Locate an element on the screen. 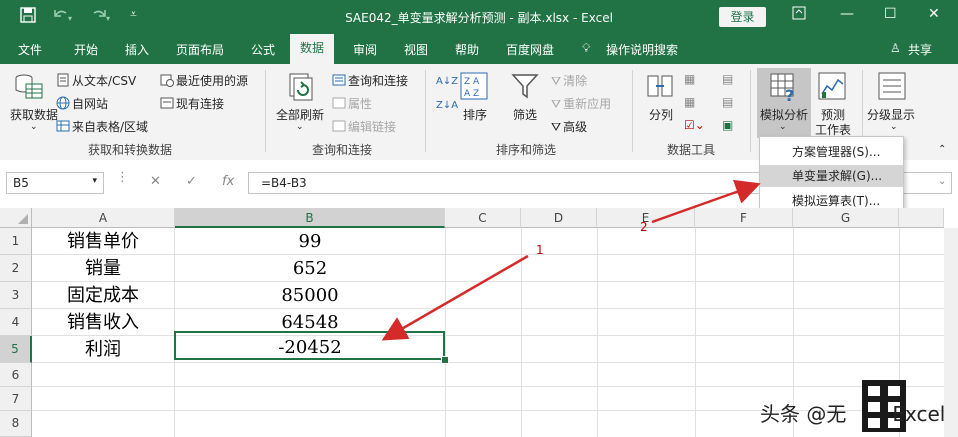  annotation-label-1: 1 is located at coordinates (540, 250).